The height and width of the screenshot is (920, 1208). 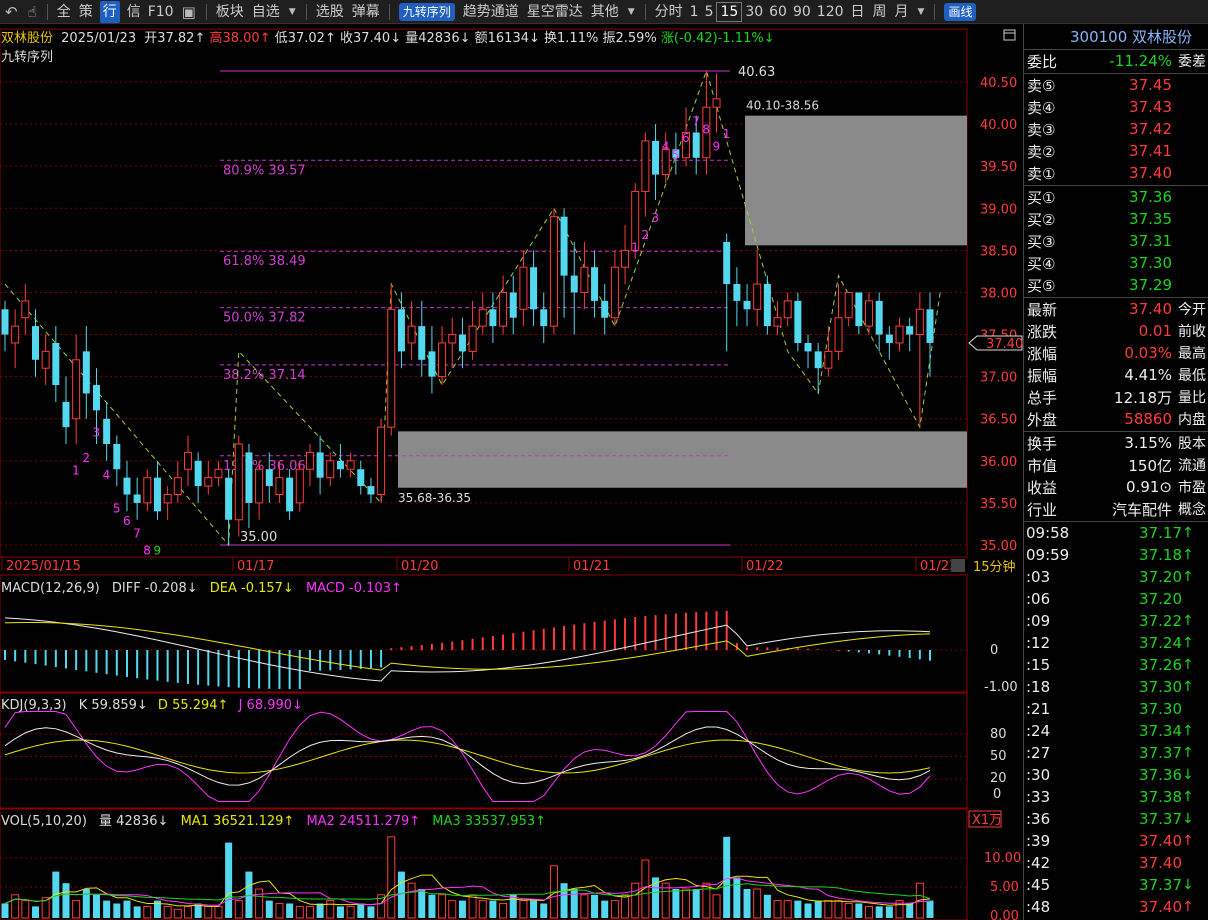 I want to click on tick-time: :39, so click(x=1038, y=841).